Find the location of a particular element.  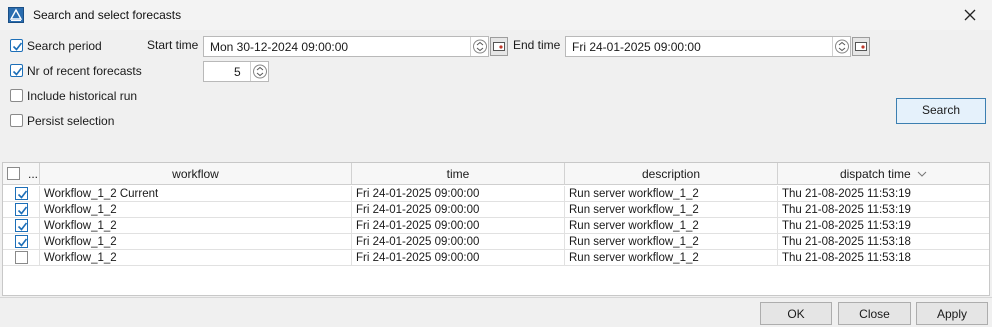

end-time-label: End time is located at coordinates (537, 45).